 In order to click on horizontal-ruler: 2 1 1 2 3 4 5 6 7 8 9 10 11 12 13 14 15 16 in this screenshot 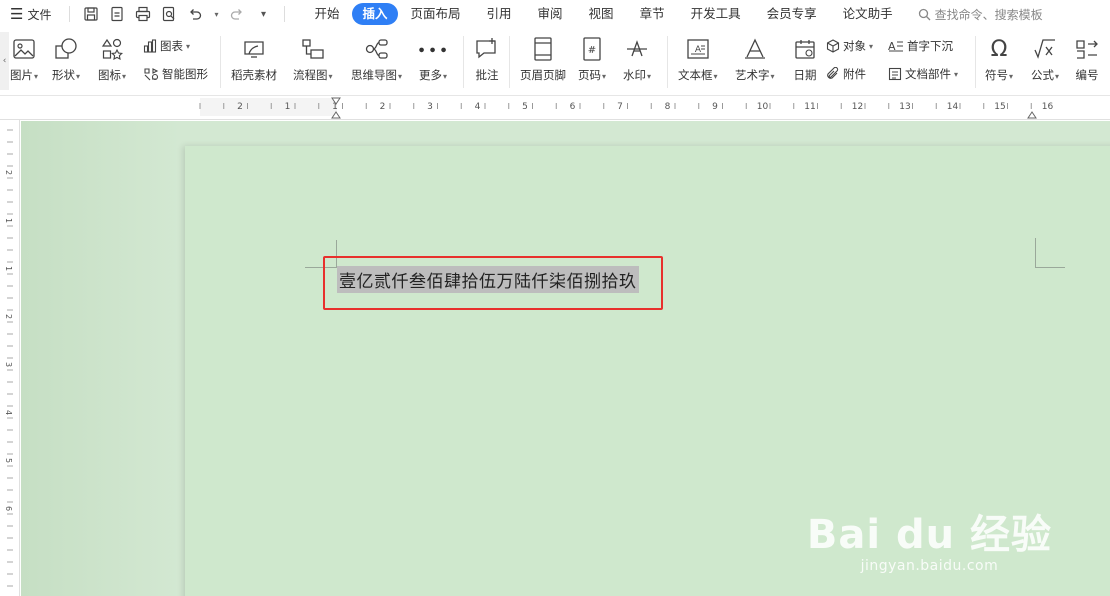, I will do `click(555, 108)`.